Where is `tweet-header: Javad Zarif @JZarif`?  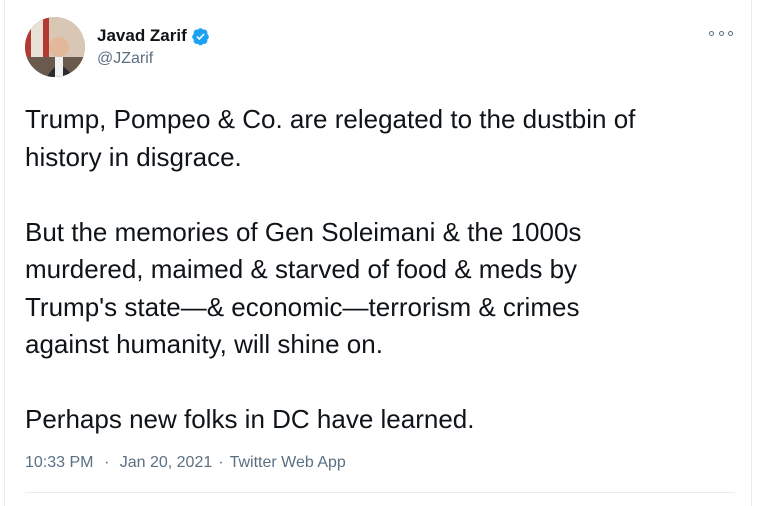 tweet-header: Javad Zarif @JZarif is located at coordinates (117, 47).